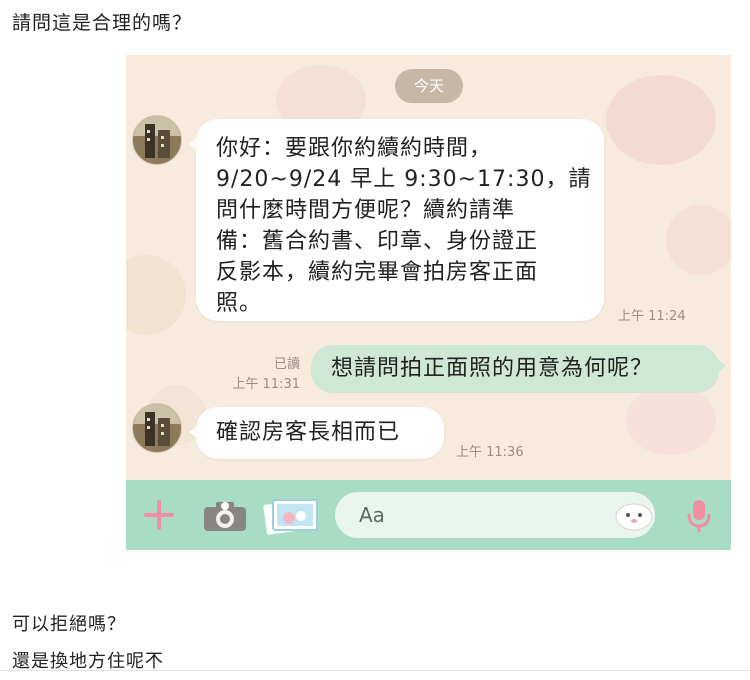 The image size is (750, 680). I want to click on gallery-icon, so click(291, 516).